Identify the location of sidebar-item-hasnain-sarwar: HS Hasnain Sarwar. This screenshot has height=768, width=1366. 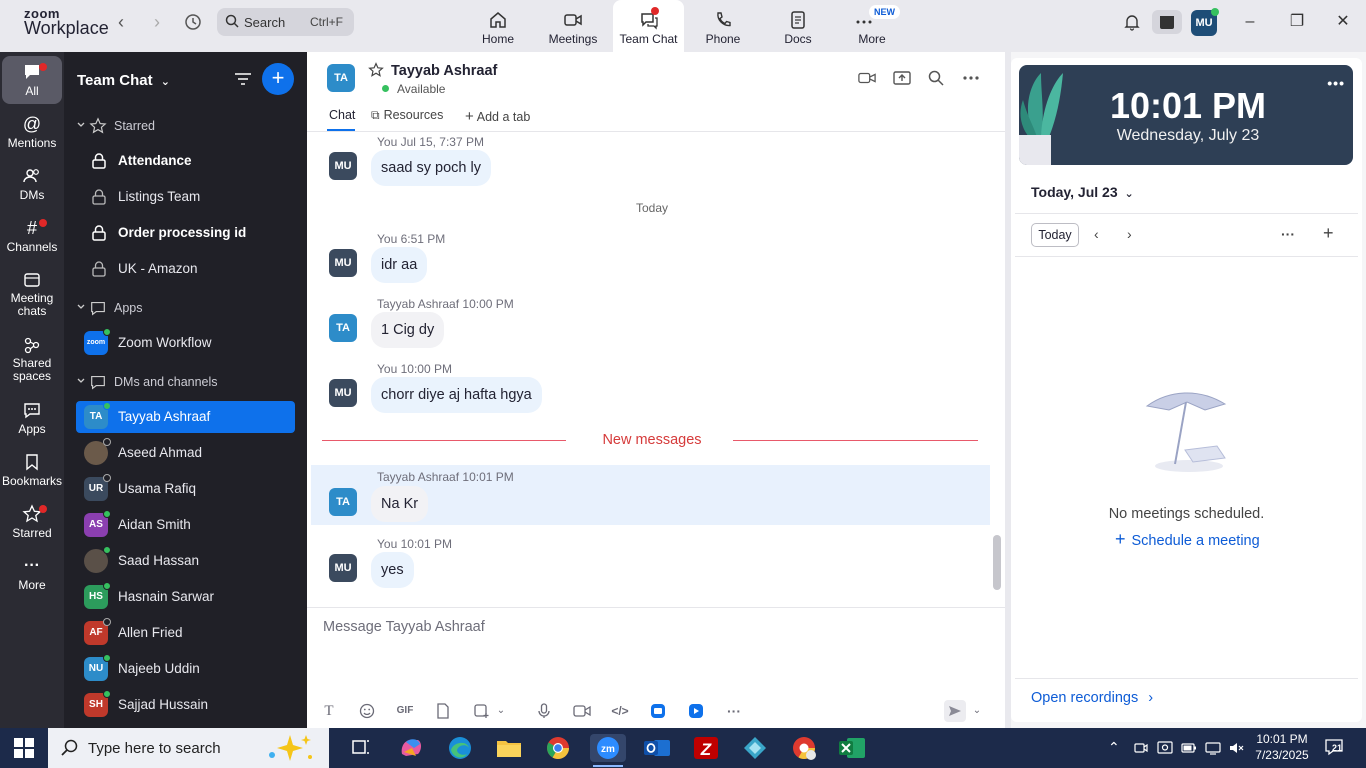
(185, 597).